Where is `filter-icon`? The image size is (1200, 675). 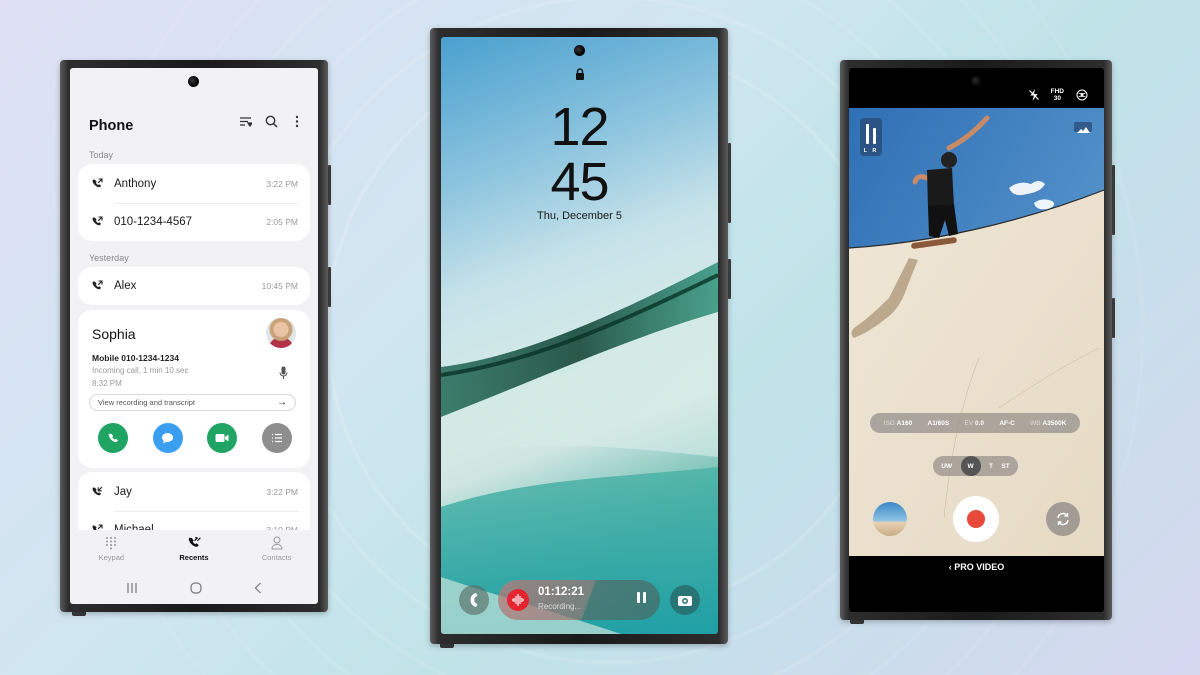 filter-icon is located at coordinates (245, 121).